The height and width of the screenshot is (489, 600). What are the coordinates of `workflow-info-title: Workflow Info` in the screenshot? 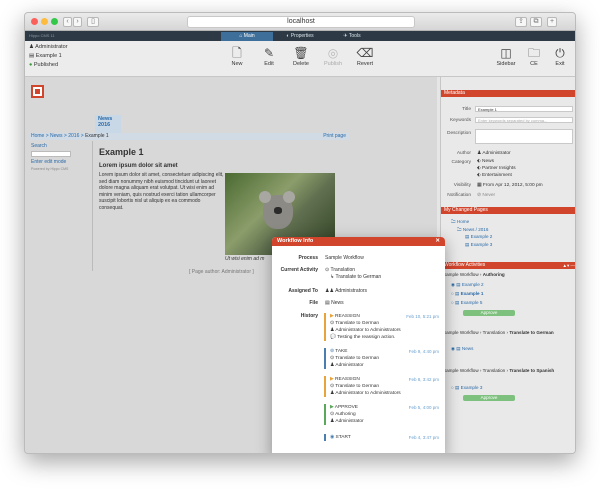 It's located at (295, 241).